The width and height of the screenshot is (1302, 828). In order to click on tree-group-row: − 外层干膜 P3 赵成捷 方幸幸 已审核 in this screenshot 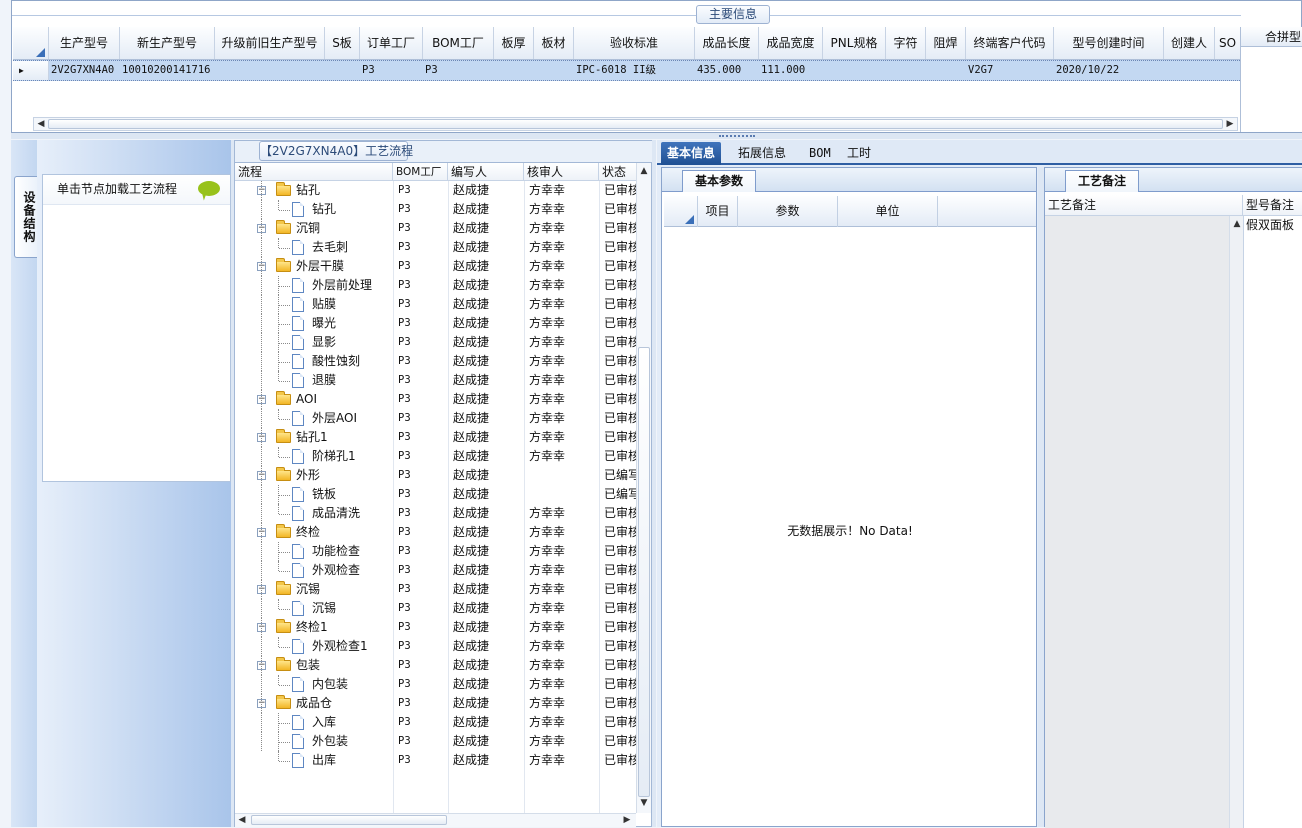, I will do `click(435, 266)`.